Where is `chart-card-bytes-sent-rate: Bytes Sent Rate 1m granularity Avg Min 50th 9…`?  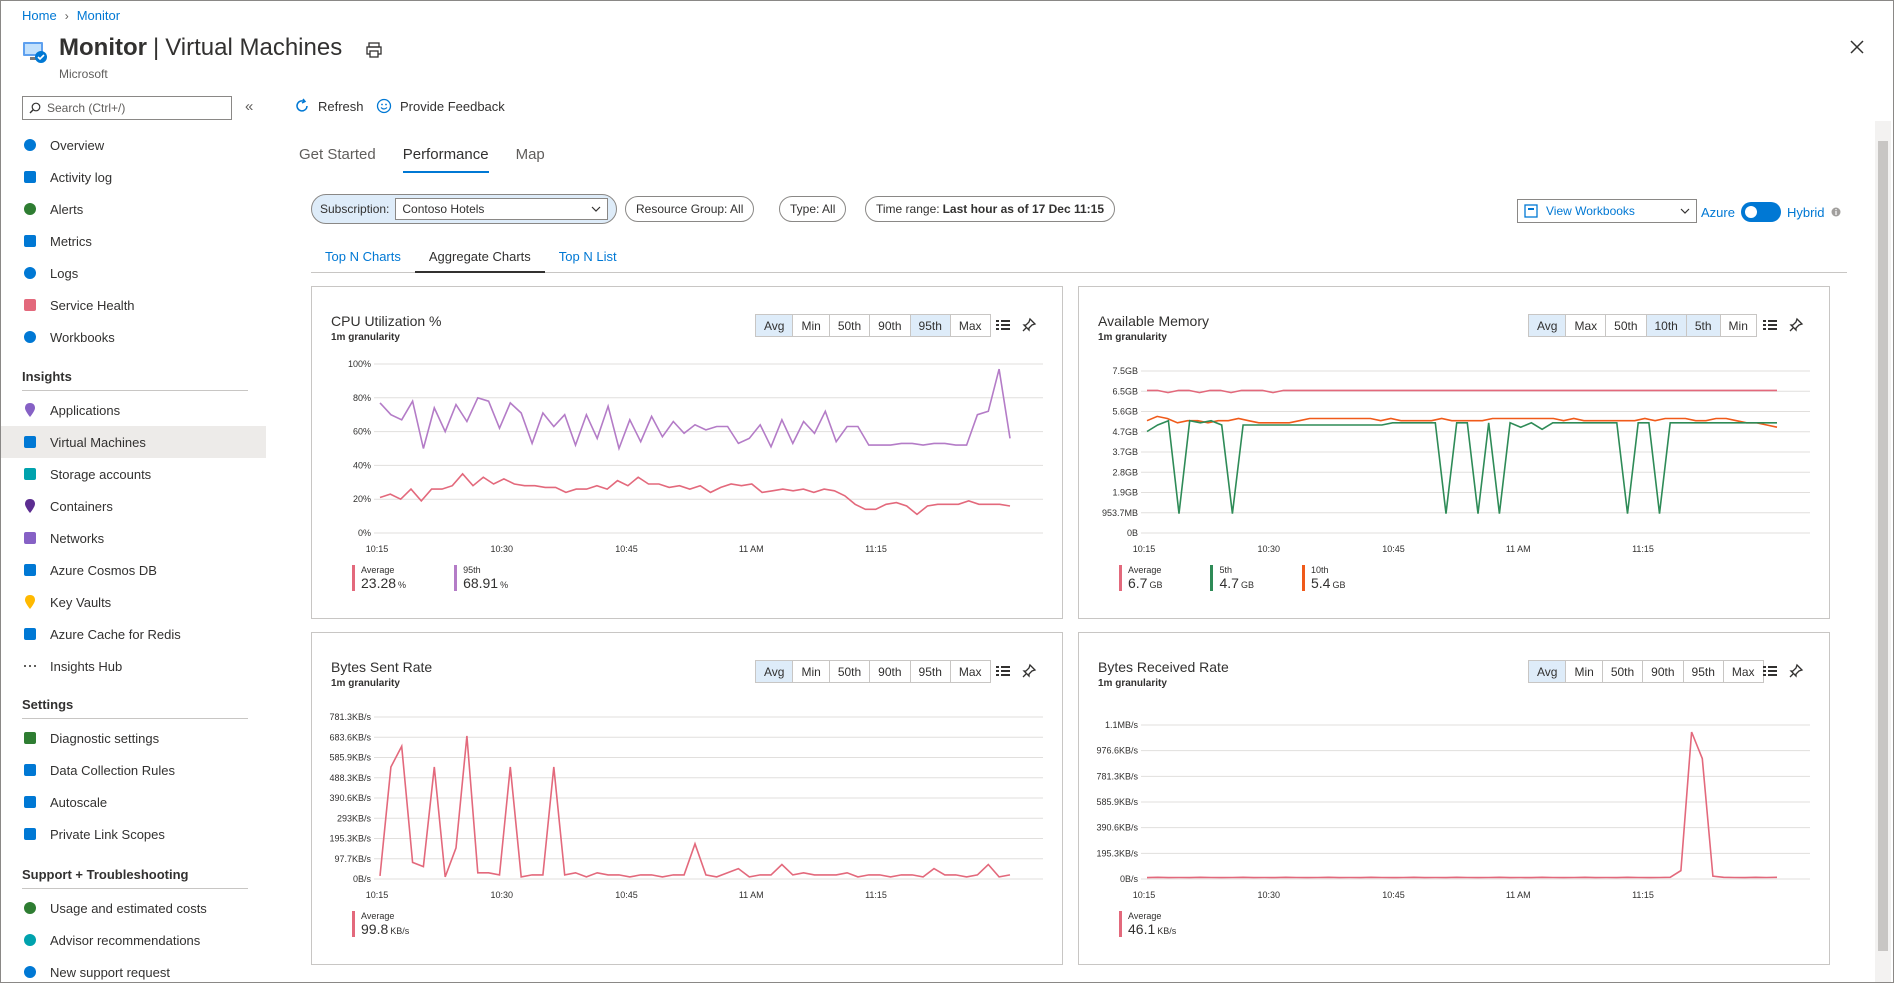
chart-card-bytes-sent-rate: Bytes Sent Rate 1m granularity Avg Min 50th 9… is located at coordinates (687, 798).